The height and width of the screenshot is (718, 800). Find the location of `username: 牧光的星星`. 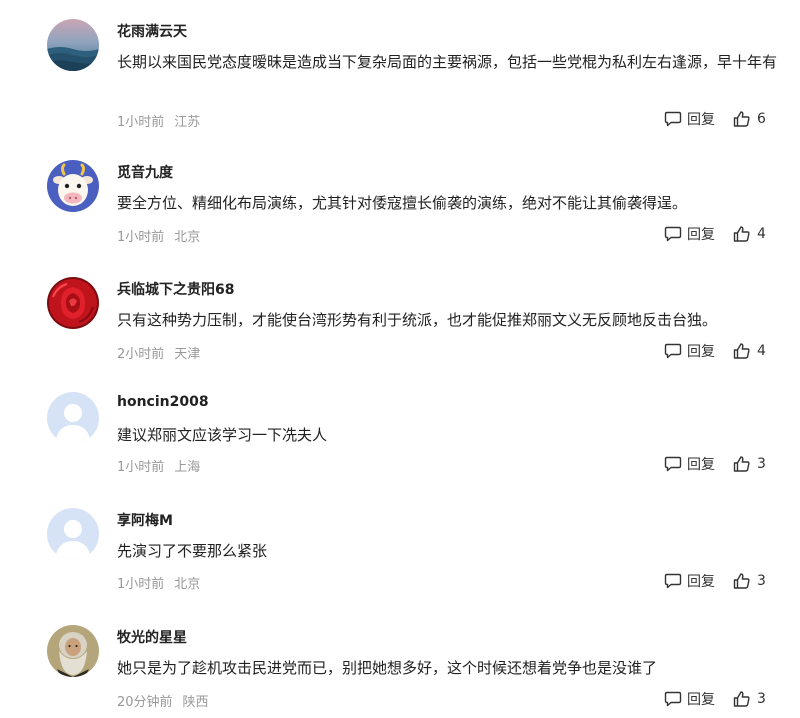

username: 牧光的星星 is located at coordinates (152, 637).